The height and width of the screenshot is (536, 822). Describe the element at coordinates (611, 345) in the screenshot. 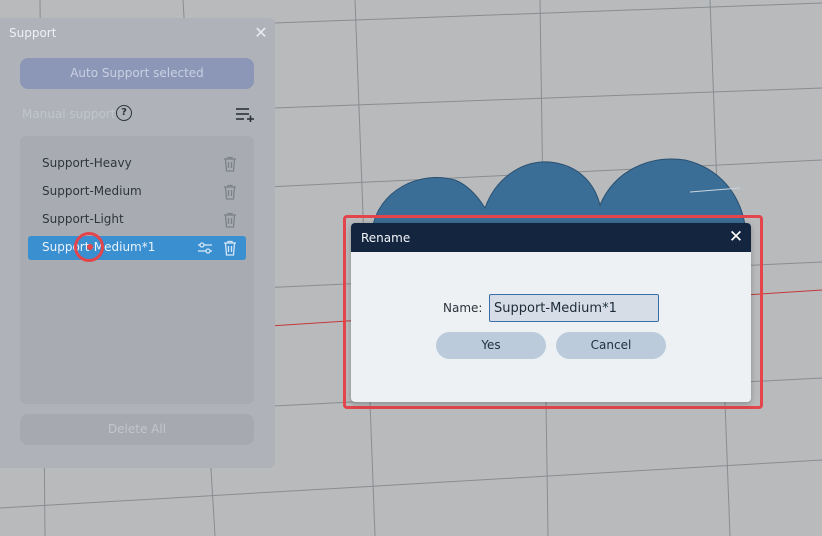

I see `cancel-button: Cancel` at that location.